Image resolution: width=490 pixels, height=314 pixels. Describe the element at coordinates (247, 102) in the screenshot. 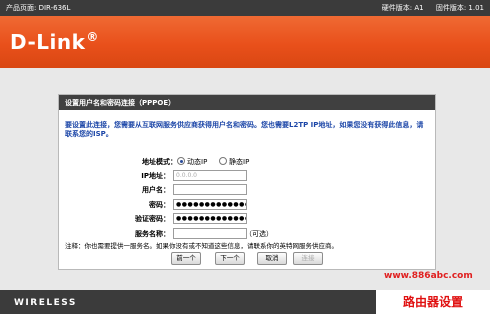

I see `panel-header: 设置用户名和密码连接（PPPOE）` at that location.